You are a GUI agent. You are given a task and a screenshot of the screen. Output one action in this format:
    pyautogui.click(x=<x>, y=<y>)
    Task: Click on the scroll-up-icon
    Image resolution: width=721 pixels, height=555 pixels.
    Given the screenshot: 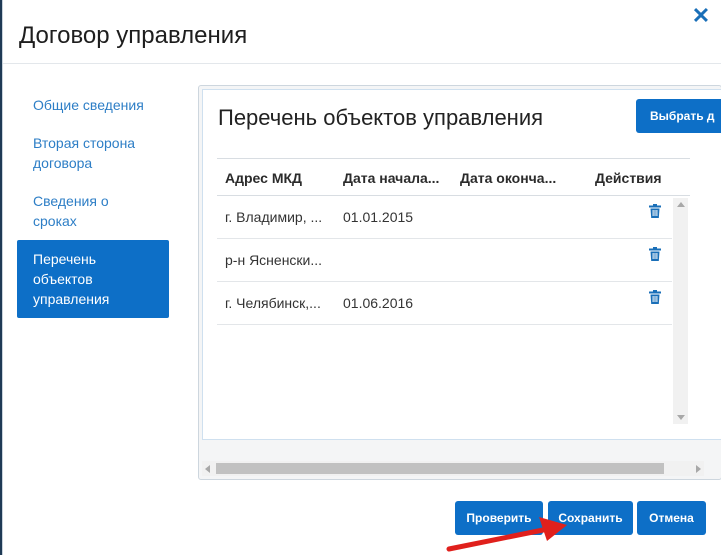 What is the action you would take?
    pyautogui.click(x=681, y=204)
    